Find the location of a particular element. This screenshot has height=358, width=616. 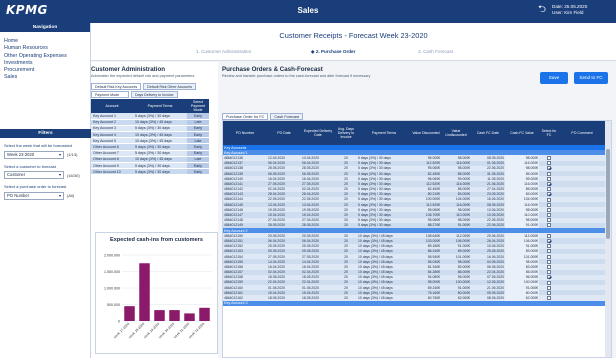

nav-item-human-resources: Human Resources is located at coordinates (47, 48).